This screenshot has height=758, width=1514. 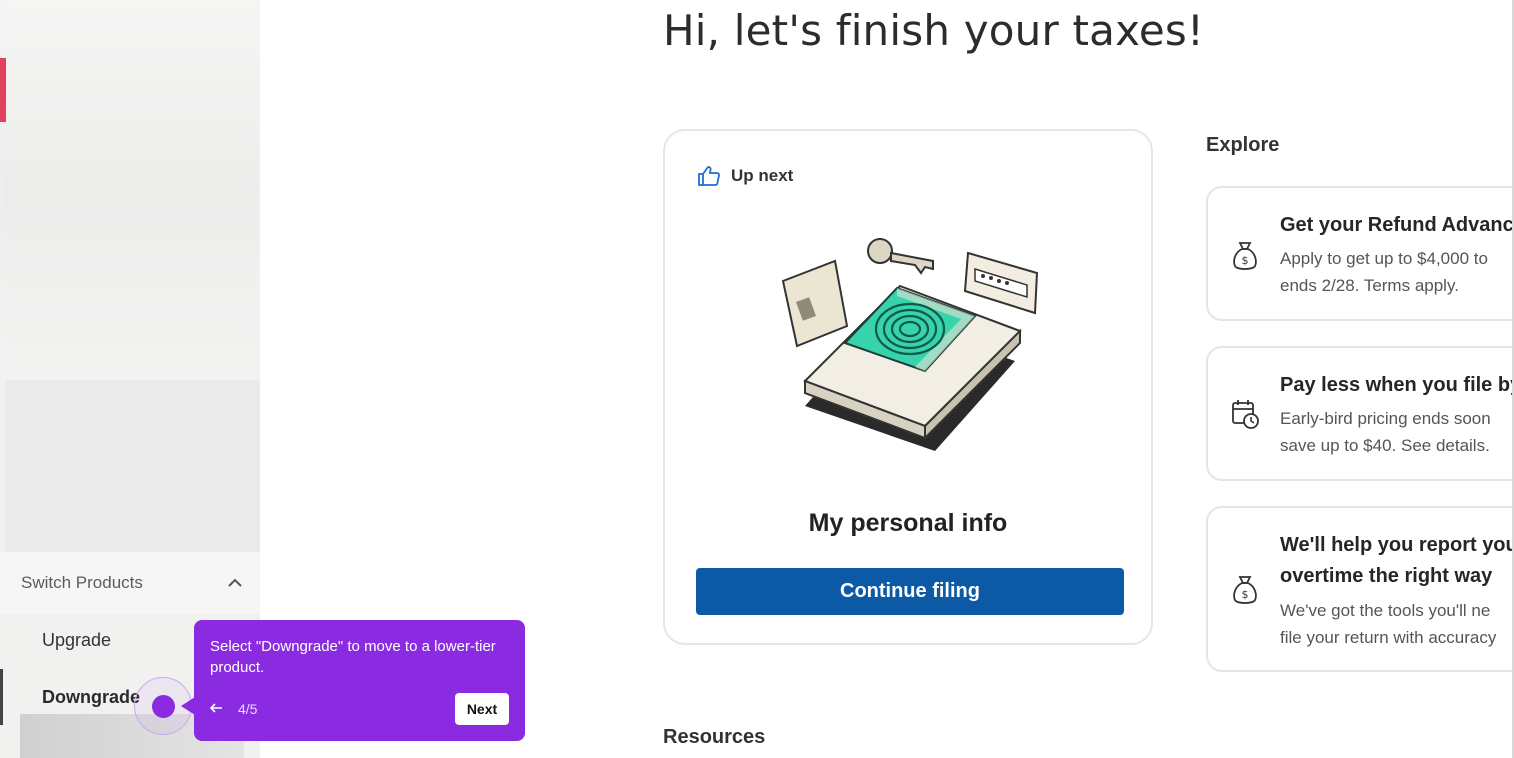 What do you see at coordinates (910, 591) in the screenshot?
I see `continue-filing-button: Continue filing` at bounding box center [910, 591].